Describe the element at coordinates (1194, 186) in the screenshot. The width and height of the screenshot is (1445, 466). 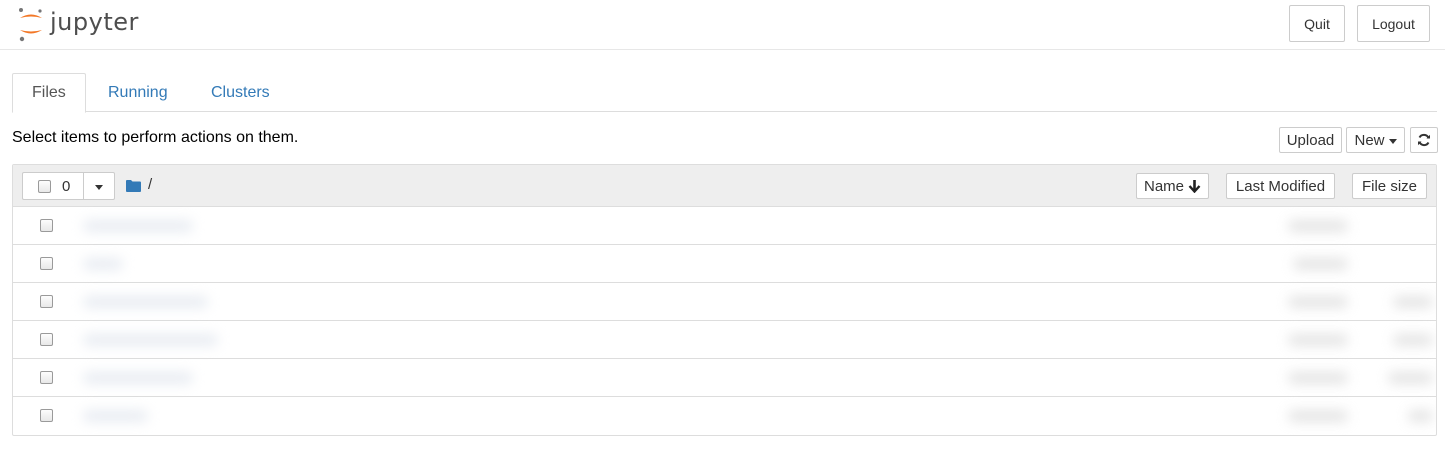
I see `arrow-down-icon` at that location.